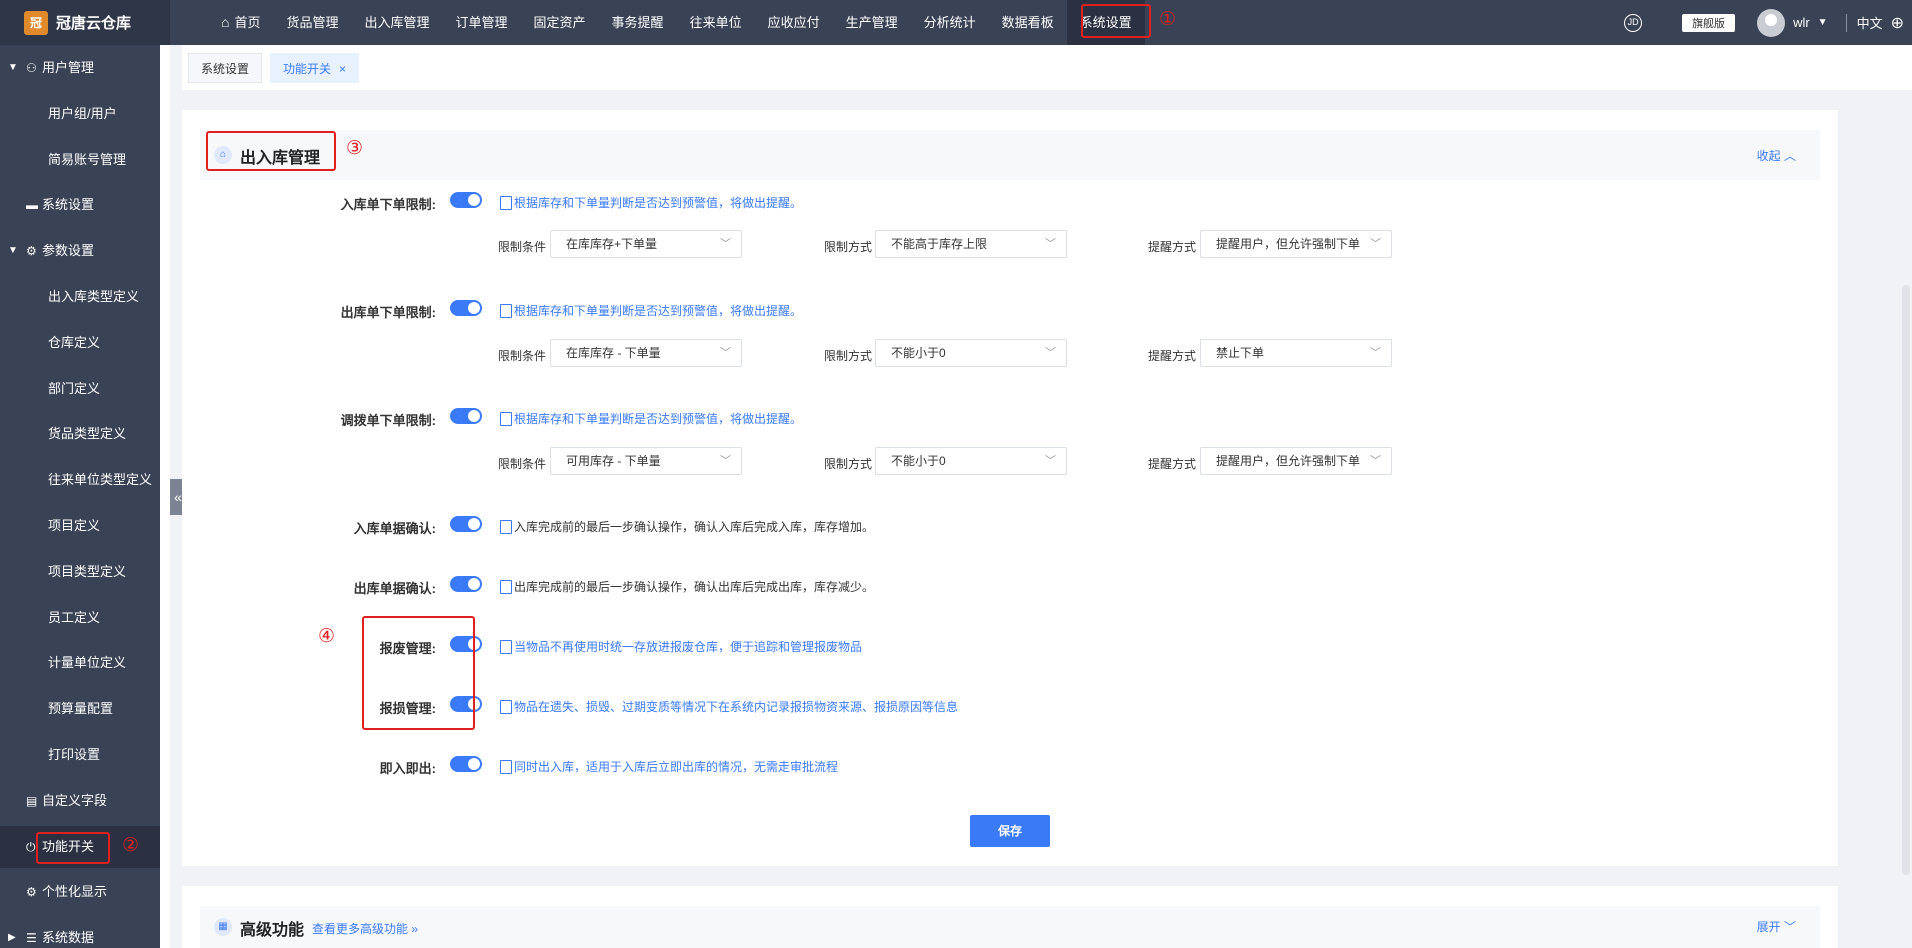 Image resolution: width=1912 pixels, height=948 pixels. What do you see at coordinates (80, 434) in the screenshot?
I see `sidebar-item-goods-types: 货品类型定义` at bounding box center [80, 434].